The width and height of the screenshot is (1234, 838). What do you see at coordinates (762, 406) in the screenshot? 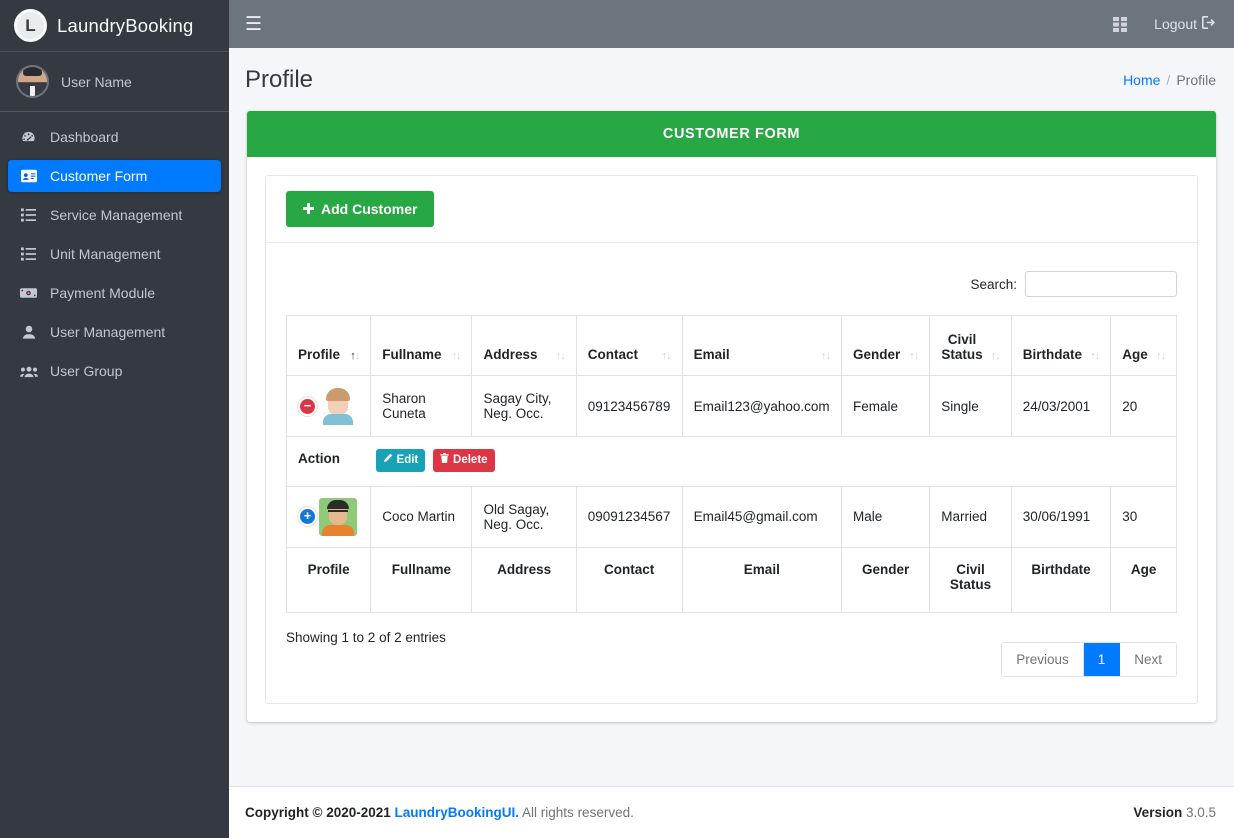
I see `cell-email: Email123@yahoo.com` at bounding box center [762, 406].